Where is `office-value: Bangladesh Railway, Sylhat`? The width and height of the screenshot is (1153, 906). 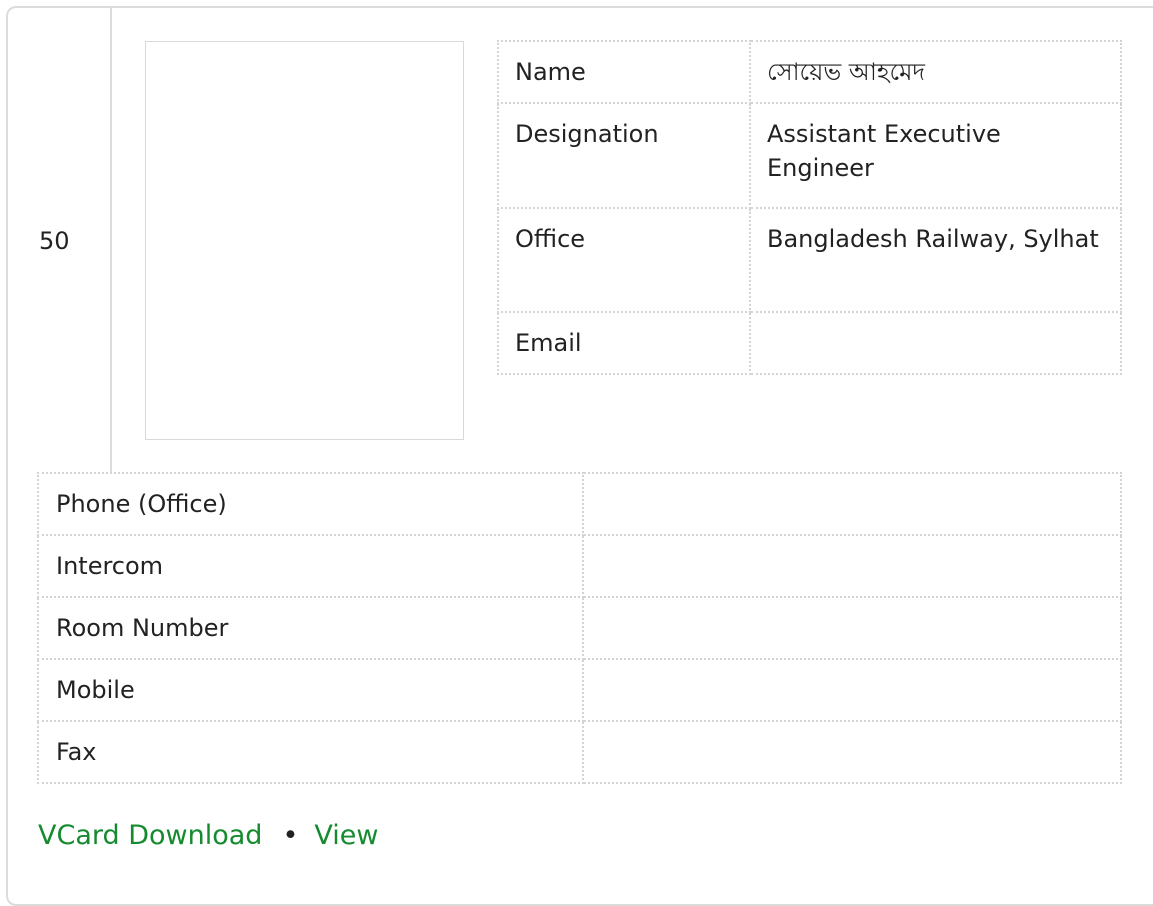 office-value: Bangladesh Railway, Sylhat is located at coordinates (935, 260).